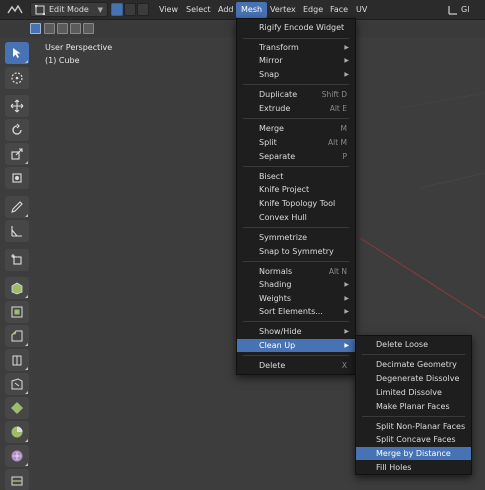 This screenshot has width=485, height=490. What do you see at coordinates (17, 432) in the screenshot?
I see `spin-tool` at bounding box center [17, 432].